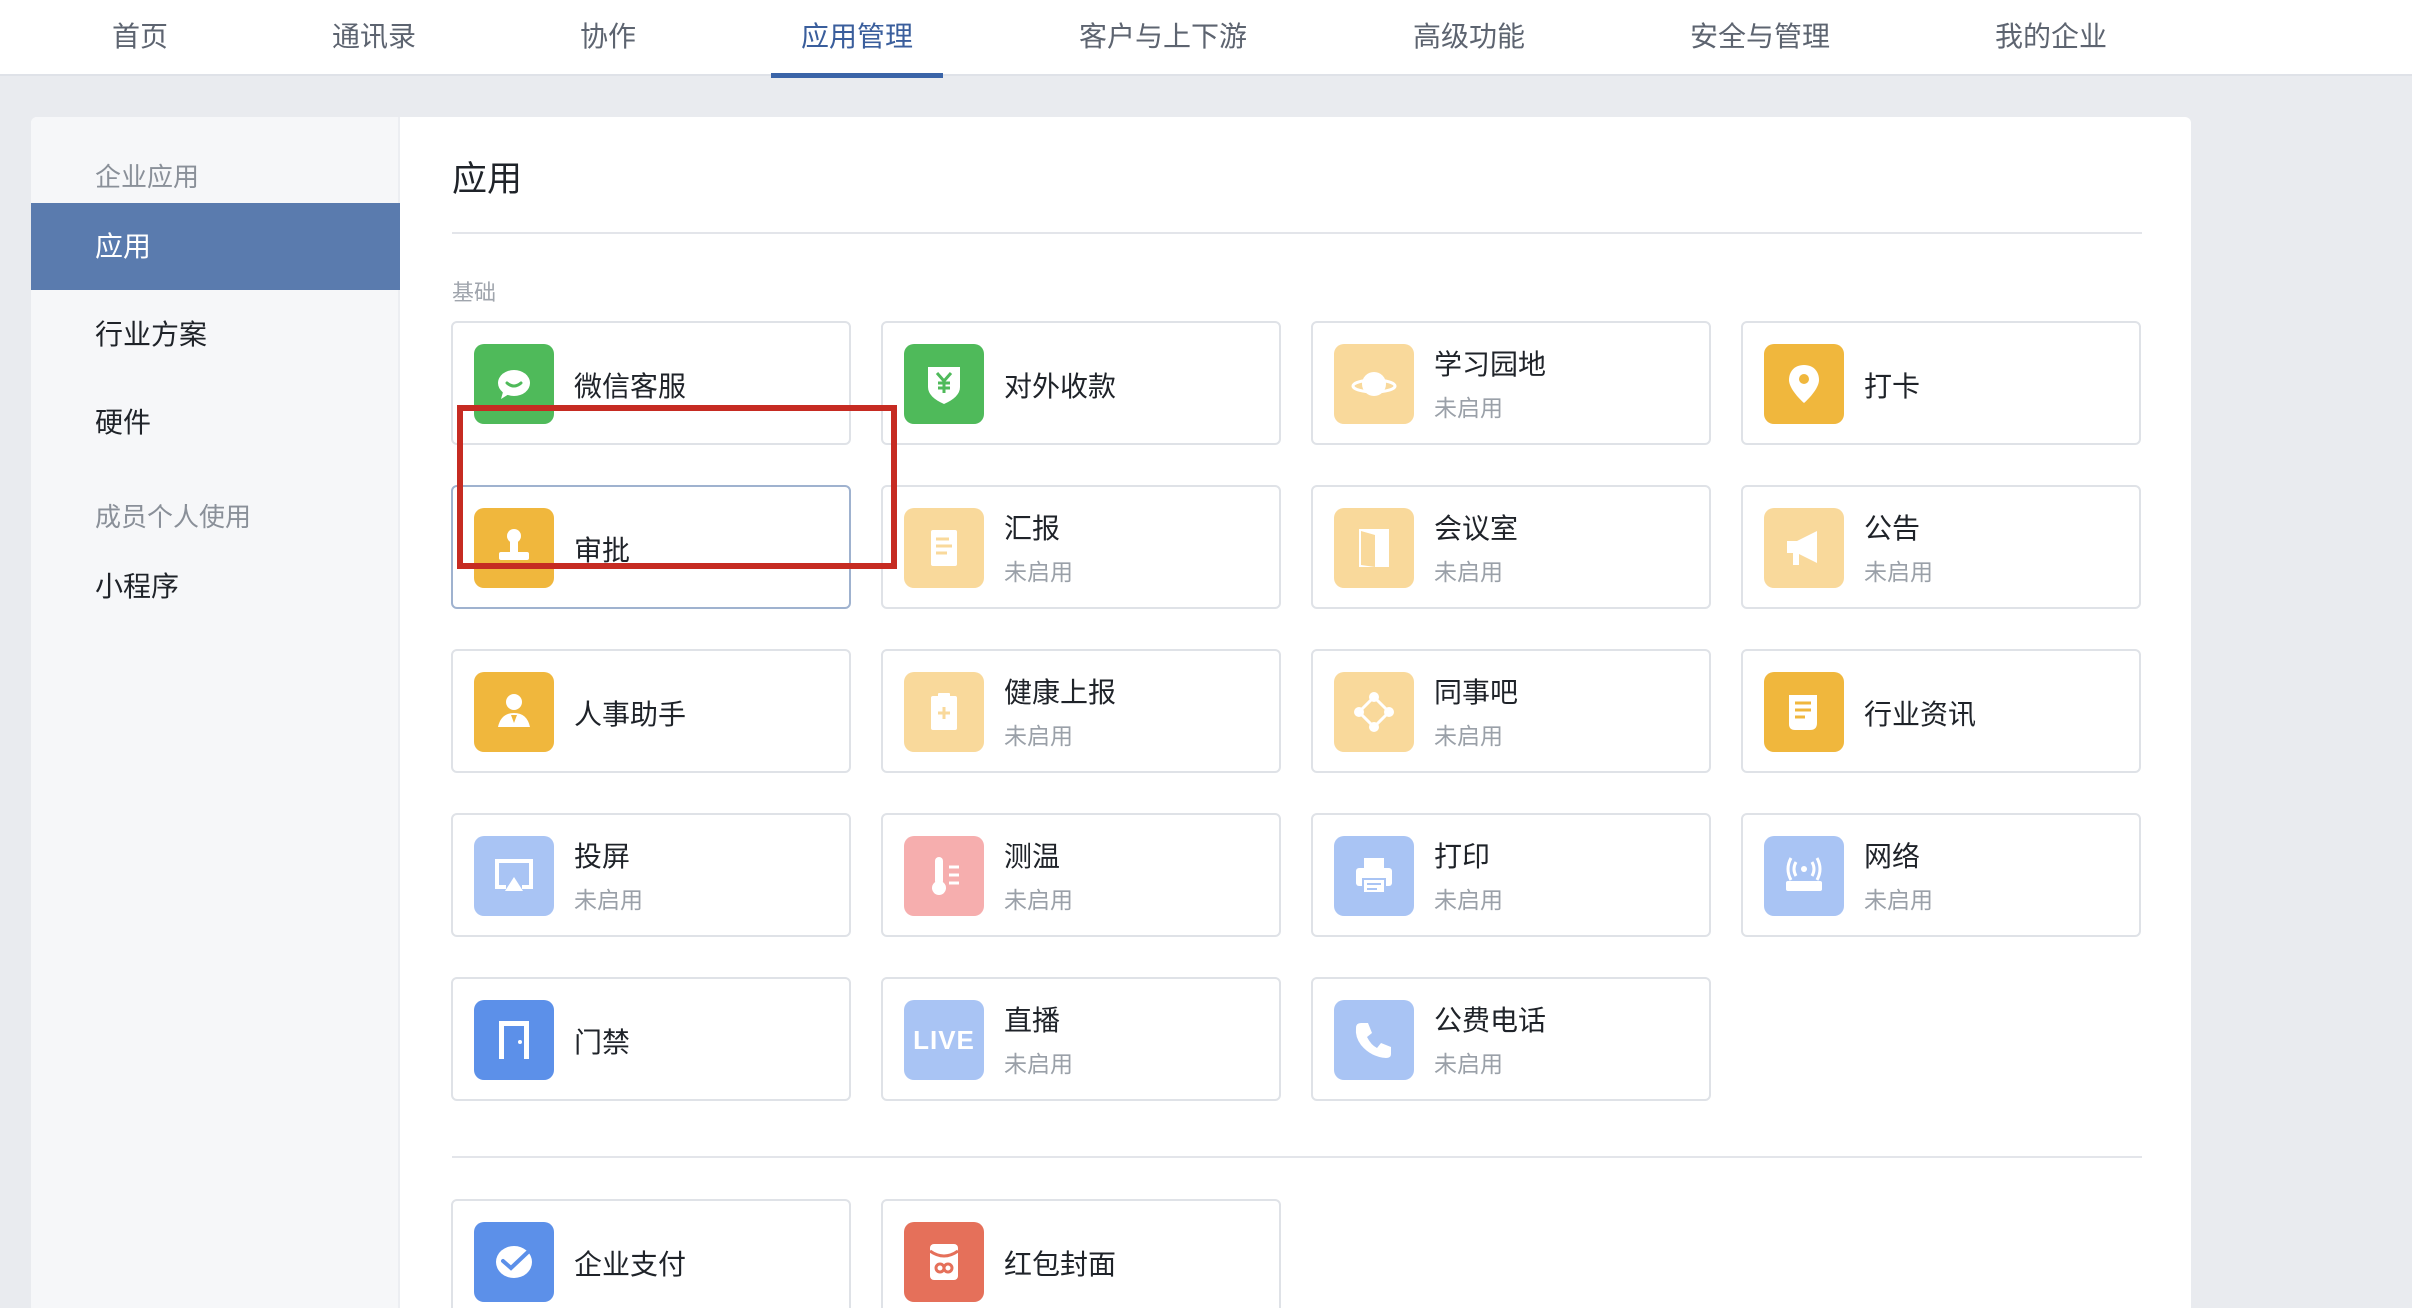 This screenshot has height=1308, width=2412. I want to click on tab-customers: 客户与上下游, so click(1163, 38).